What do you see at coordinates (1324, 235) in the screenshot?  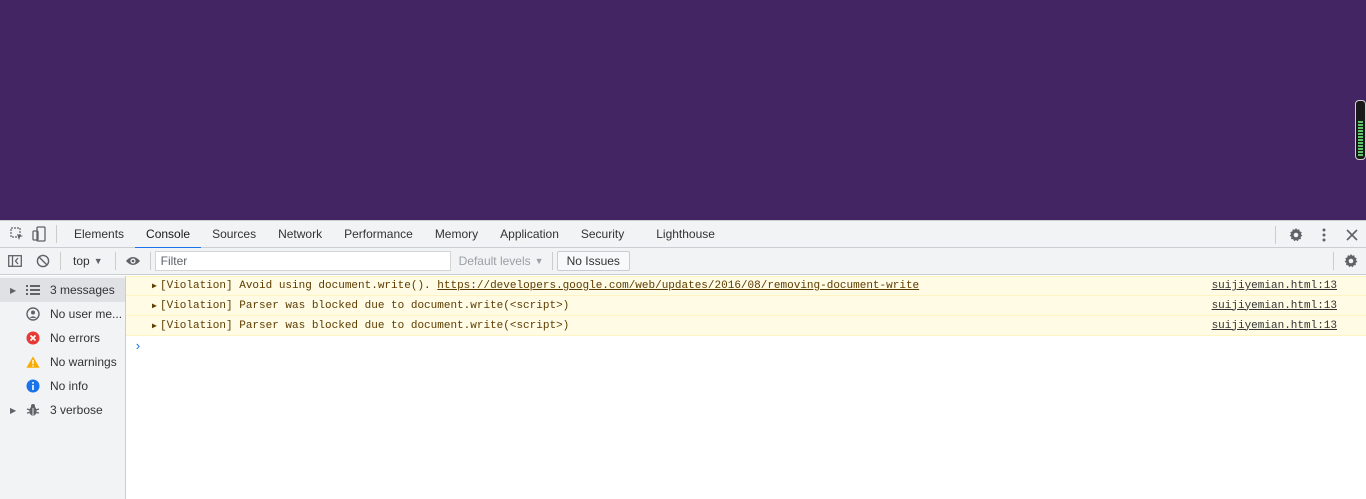 I see `more-options-icon` at bounding box center [1324, 235].